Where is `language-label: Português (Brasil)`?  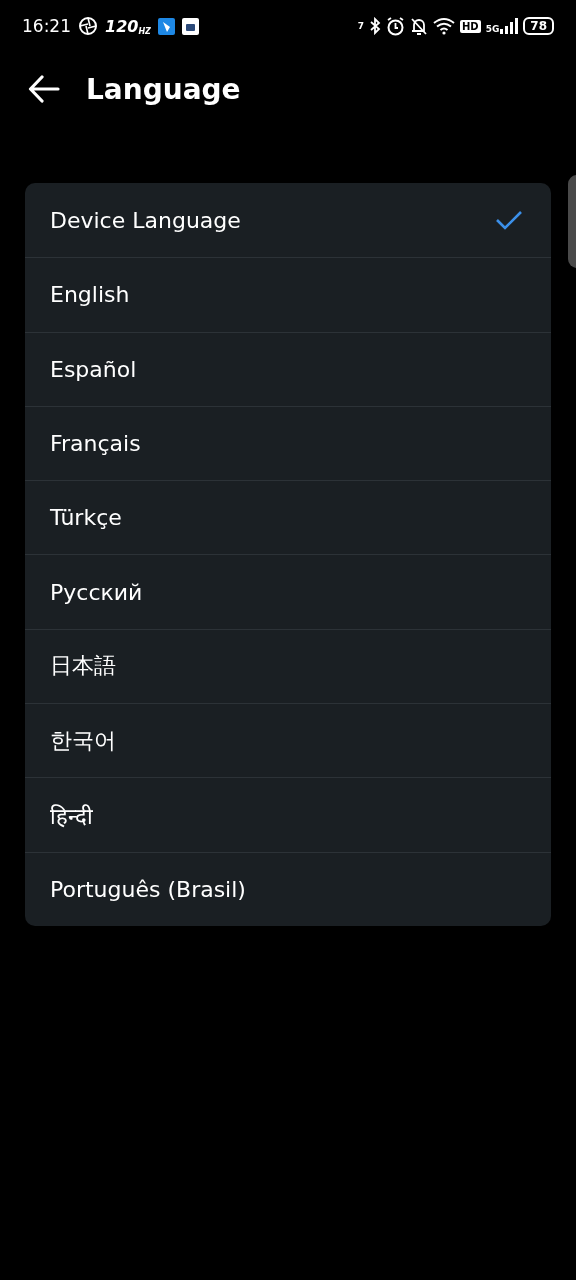 language-label: Português (Brasil) is located at coordinates (148, 889).